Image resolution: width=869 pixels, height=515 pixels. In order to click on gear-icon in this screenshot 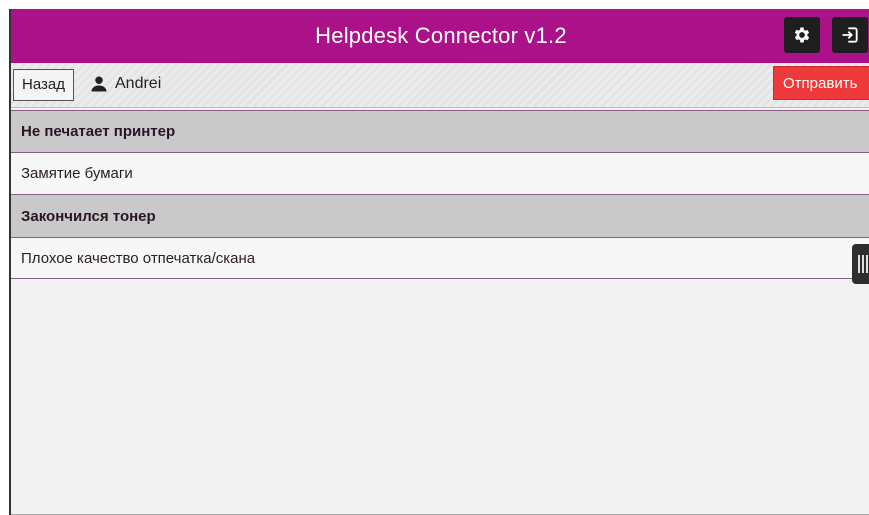, I will do `click(802, 35)`.